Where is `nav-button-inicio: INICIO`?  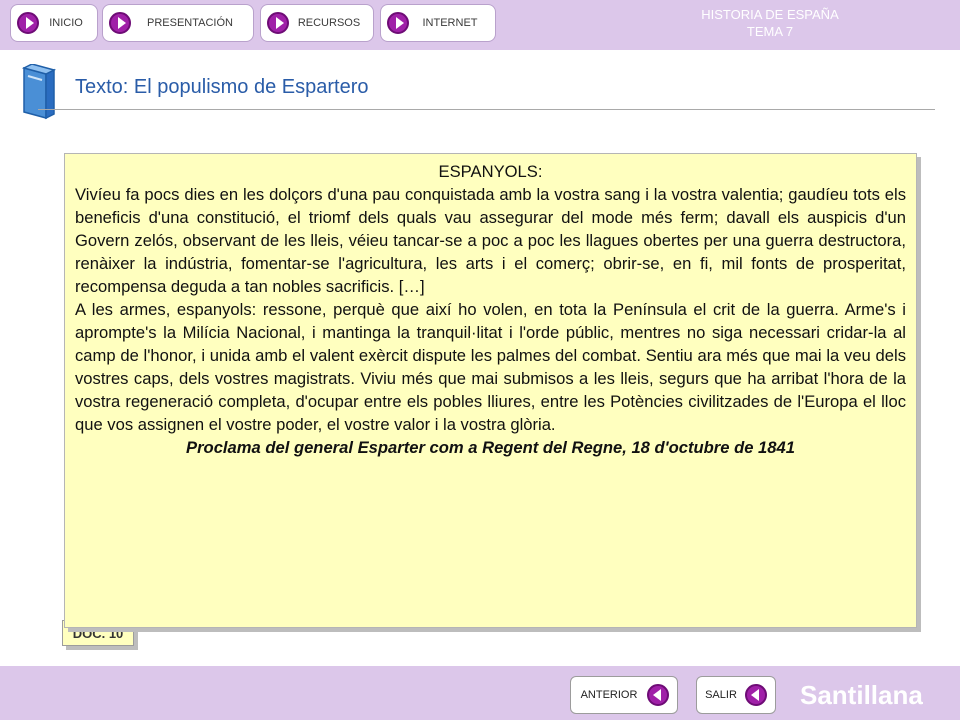 nav-button-inicio: INICIO is located at coordinates (54, 23).